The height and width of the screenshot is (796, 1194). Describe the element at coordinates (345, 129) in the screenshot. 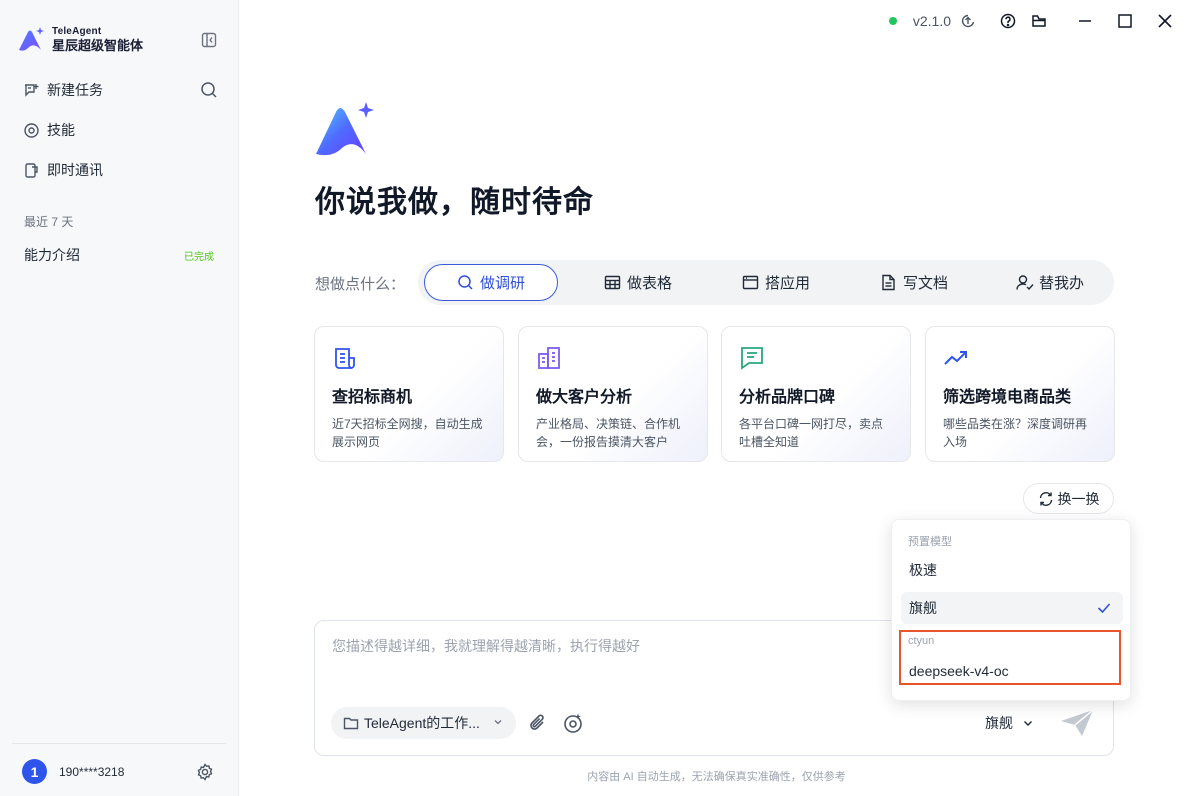

I see `hero-logo-icon` at that location.